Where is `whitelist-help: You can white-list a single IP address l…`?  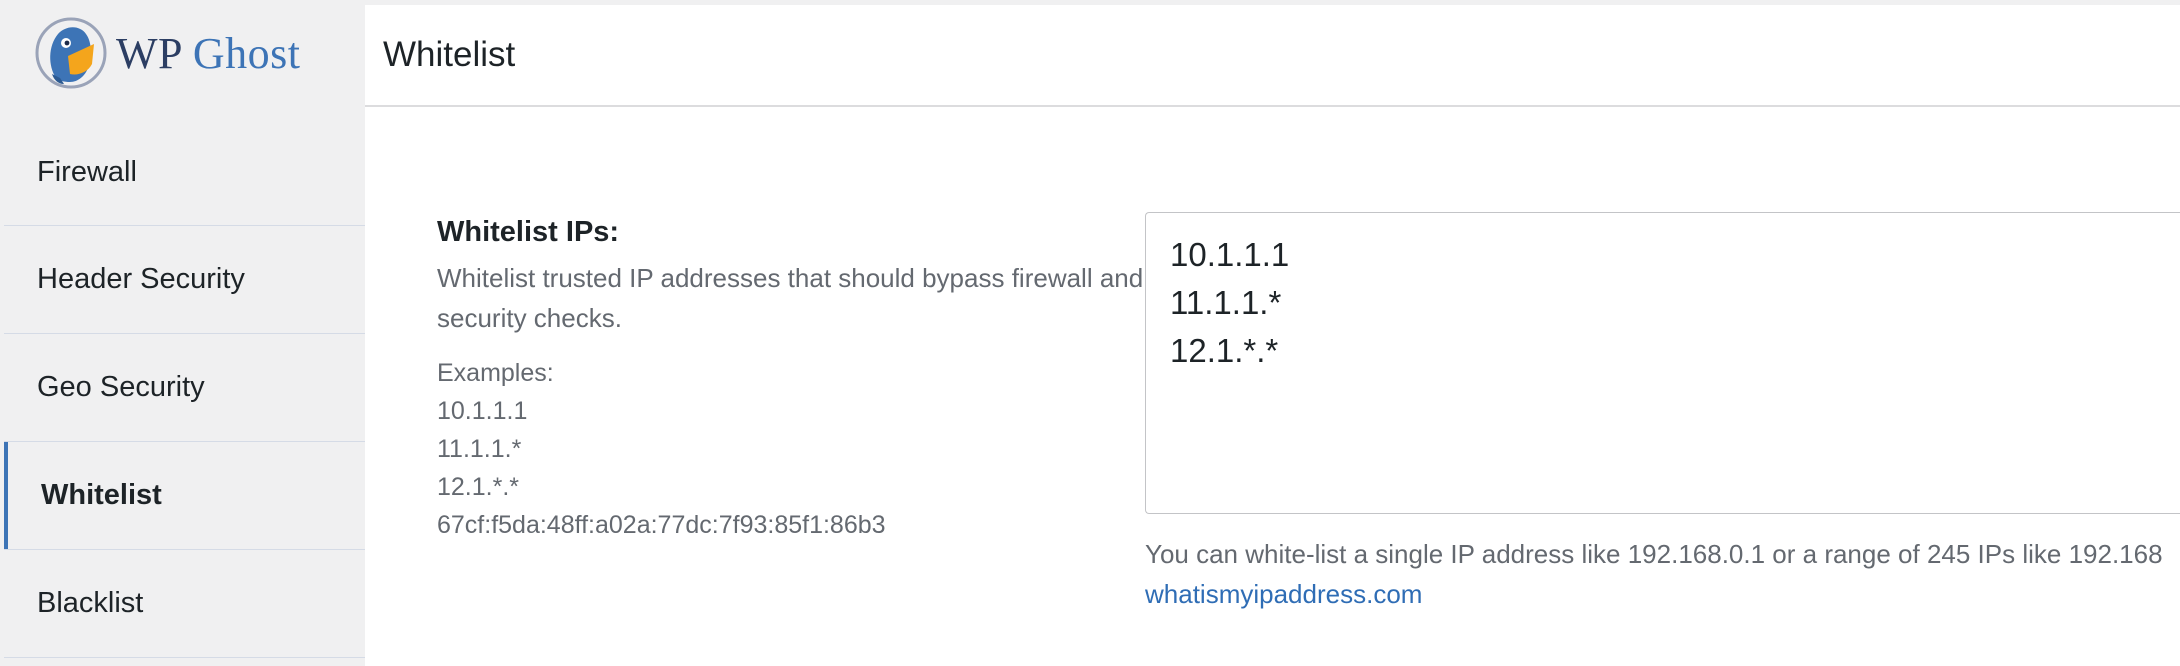 whitelist-help: You can white-list a single IP address l… is located at coordinates (1662, 574).